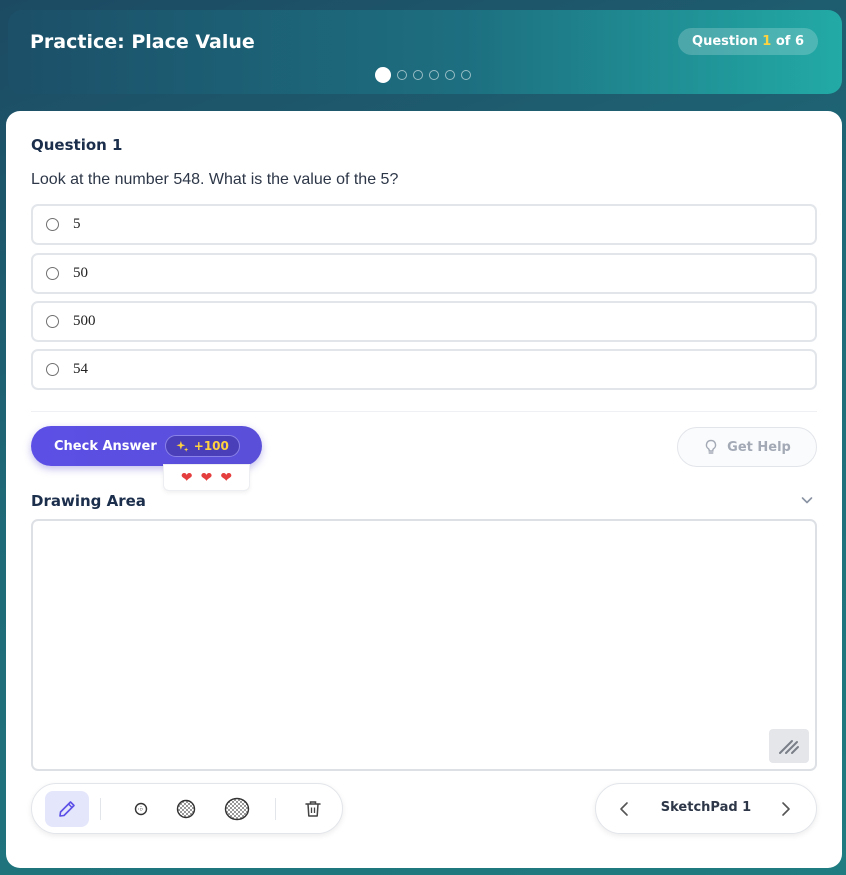  Describe the element at coordinates (424, 273) in the screenshot. I see `answer-option: 50` at that location.